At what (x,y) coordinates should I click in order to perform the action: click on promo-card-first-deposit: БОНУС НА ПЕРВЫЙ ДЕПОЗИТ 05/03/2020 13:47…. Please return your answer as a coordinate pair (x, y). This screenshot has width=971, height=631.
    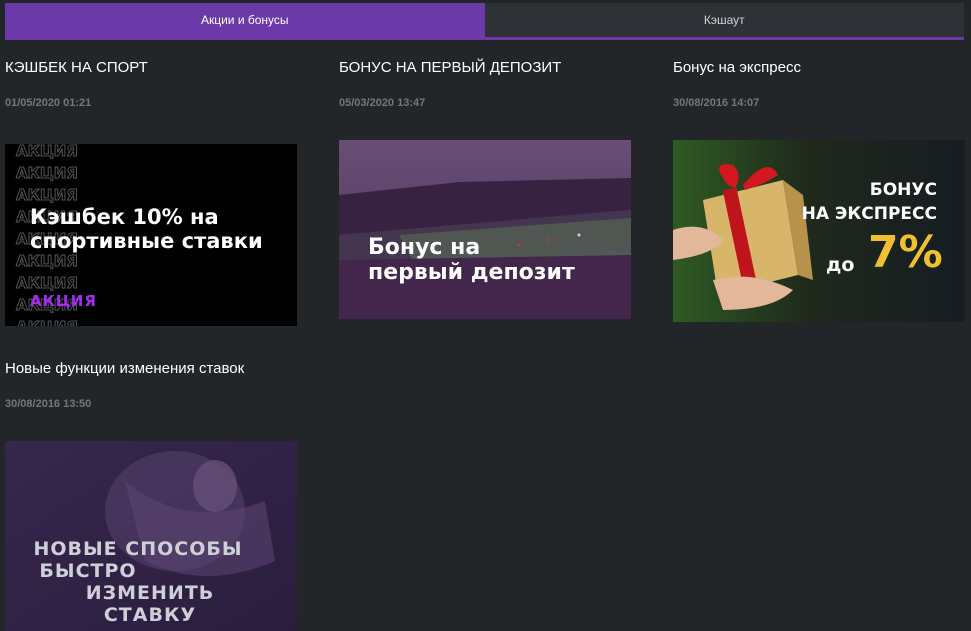
    Looking at the image, I should click on (489, 194).